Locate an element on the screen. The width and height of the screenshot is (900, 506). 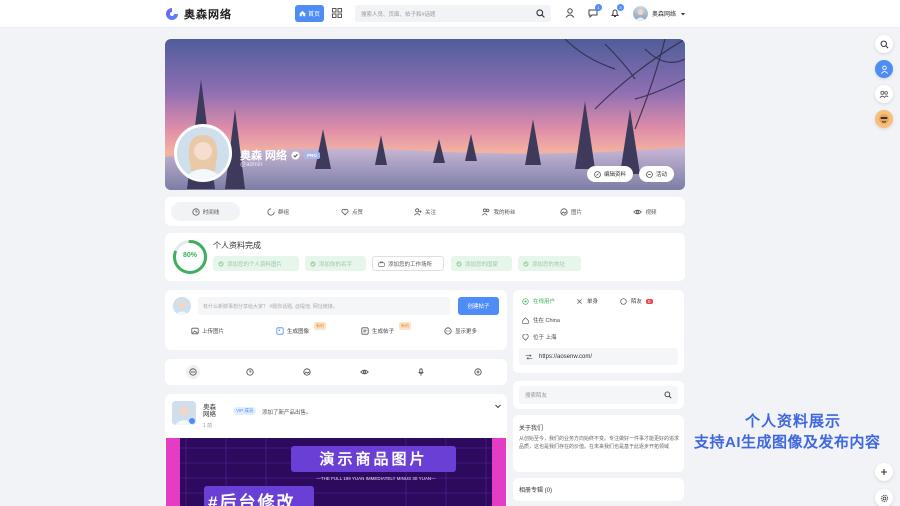
completion-item-label: 添加您的工作场所 is located at coordinates (410, 264).